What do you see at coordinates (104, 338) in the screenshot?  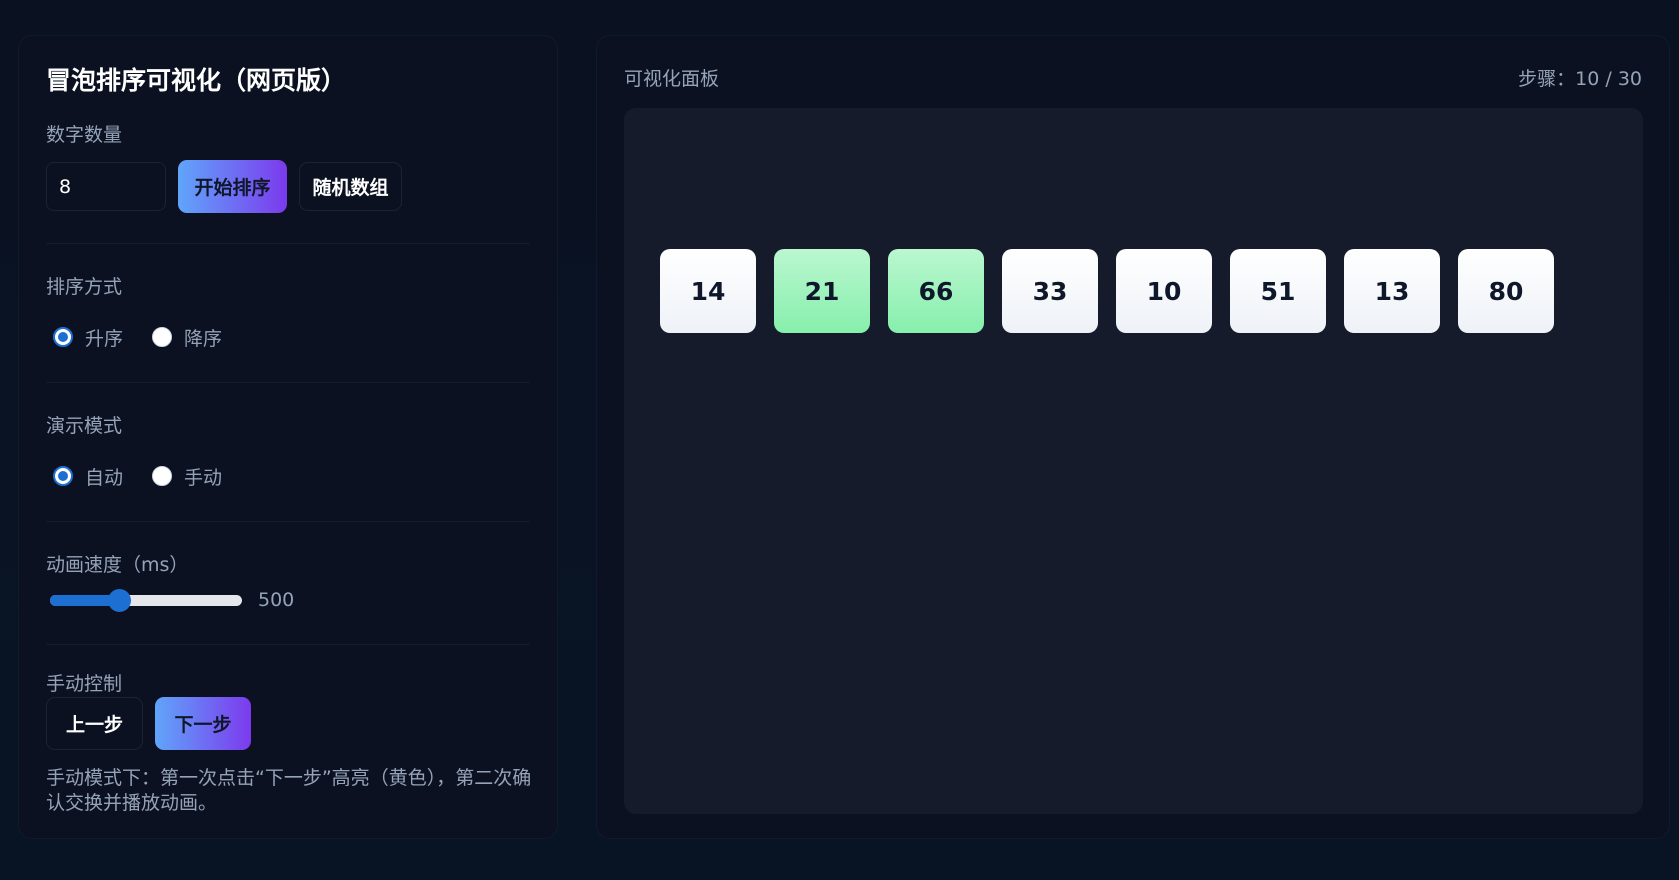 I see `radio-ascending-label: 升序` at bounding box center [104, 338].